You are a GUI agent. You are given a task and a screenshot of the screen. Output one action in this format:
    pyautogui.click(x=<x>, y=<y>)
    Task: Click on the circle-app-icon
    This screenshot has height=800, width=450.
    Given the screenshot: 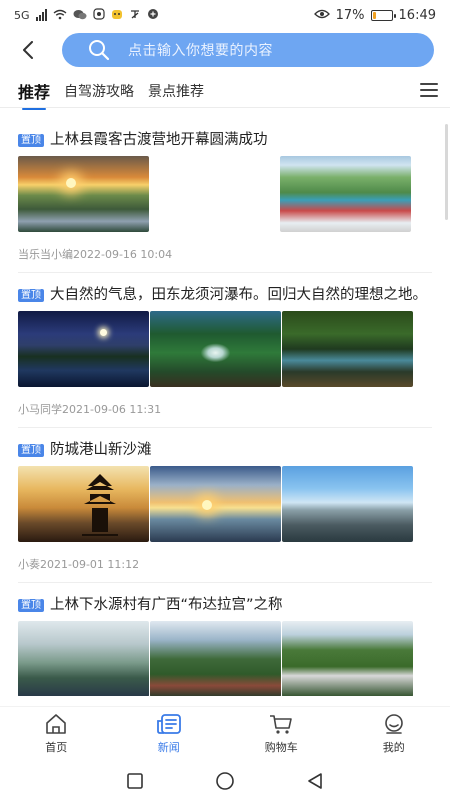 What is the action you would take?
    pyautogui.click(x=153, y=15)
    